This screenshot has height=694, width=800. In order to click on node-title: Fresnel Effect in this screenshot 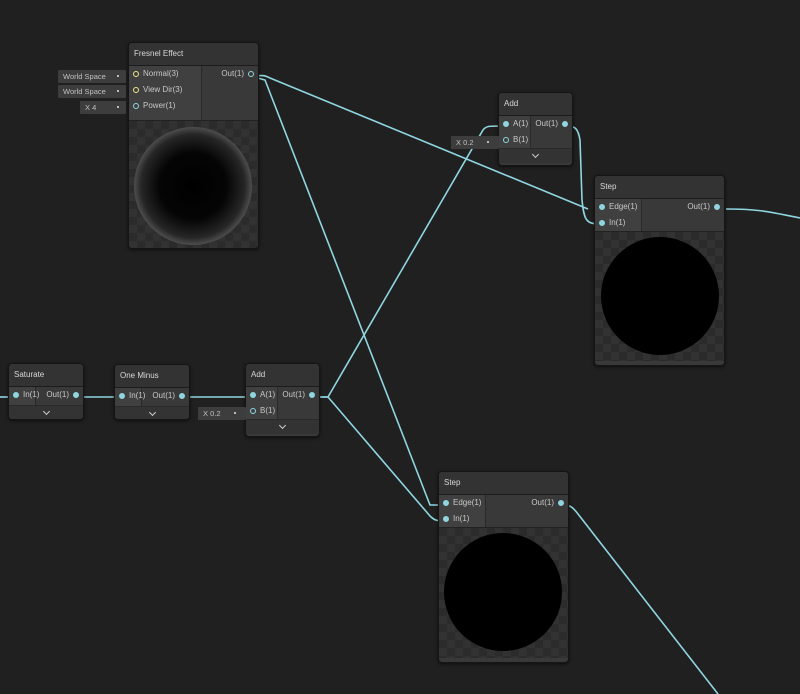, I will do `click(193, 54)`.